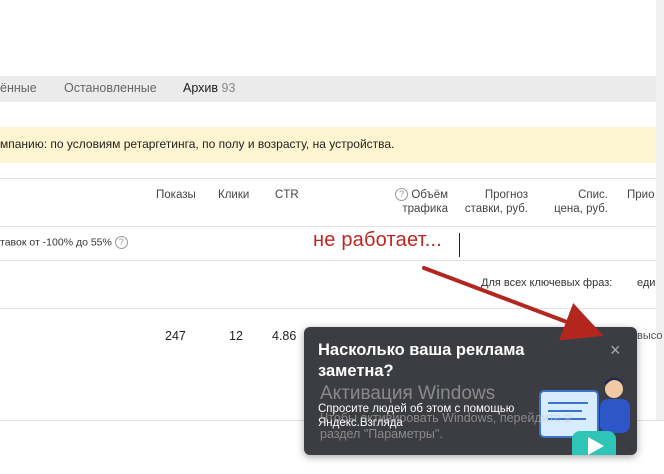 The height and width of the screenshot is (474, 664). What do you see at coordinates (660, 236) in the screenshot?
I see `vertical-scrollbar` at bounding box center [660, 236].